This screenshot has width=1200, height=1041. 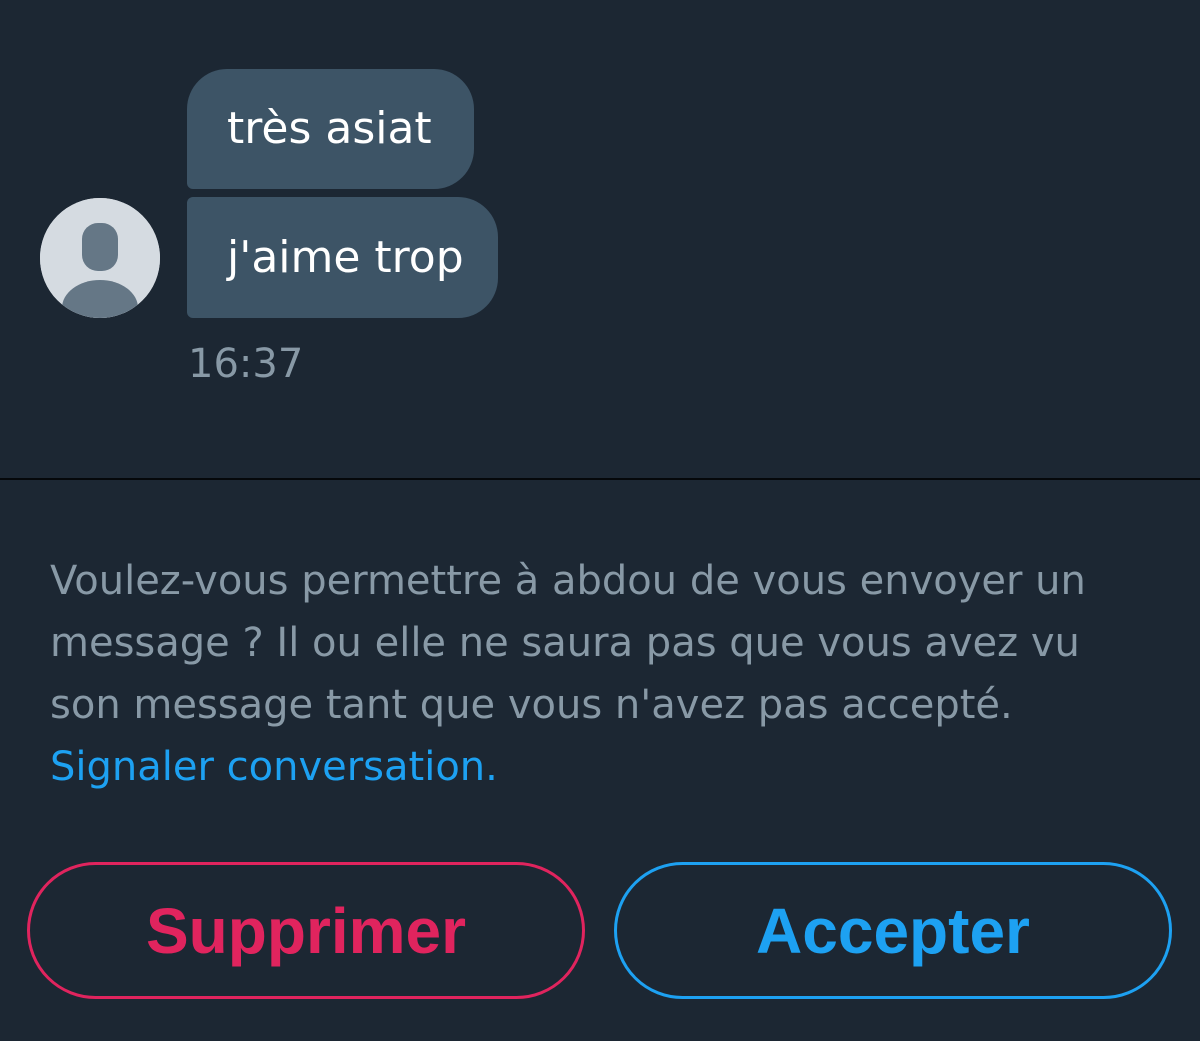 I want to click on divider, so click(x=600, y=479).